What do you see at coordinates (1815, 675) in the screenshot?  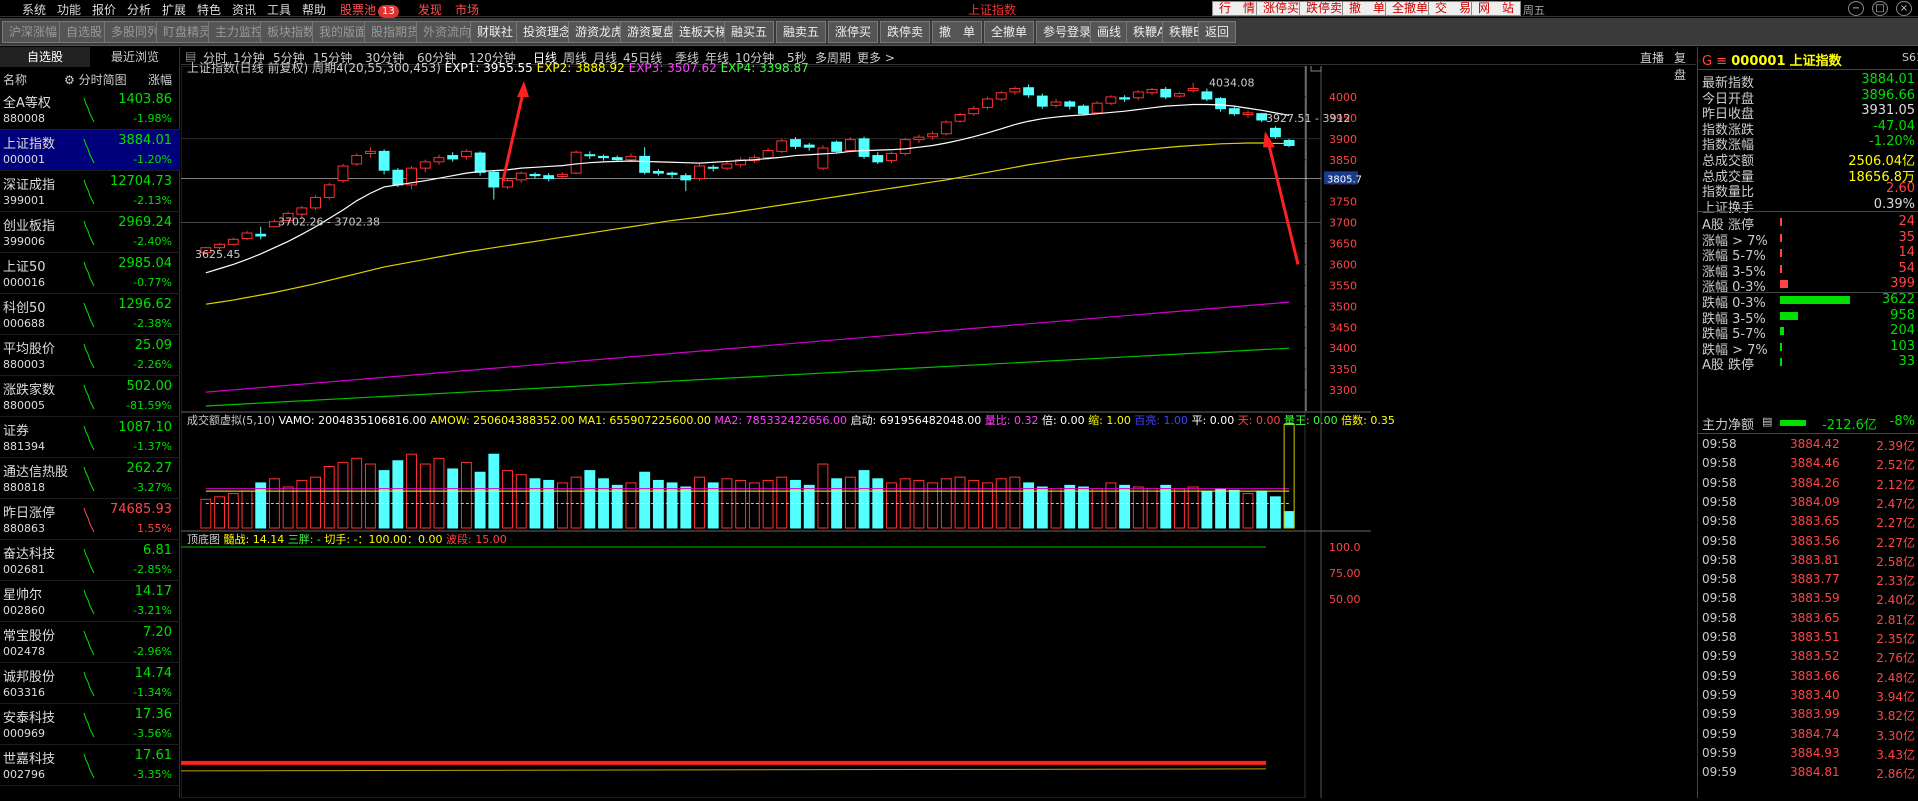 I see `tick-price: 3883.66` at bounding box center [1815, 675].